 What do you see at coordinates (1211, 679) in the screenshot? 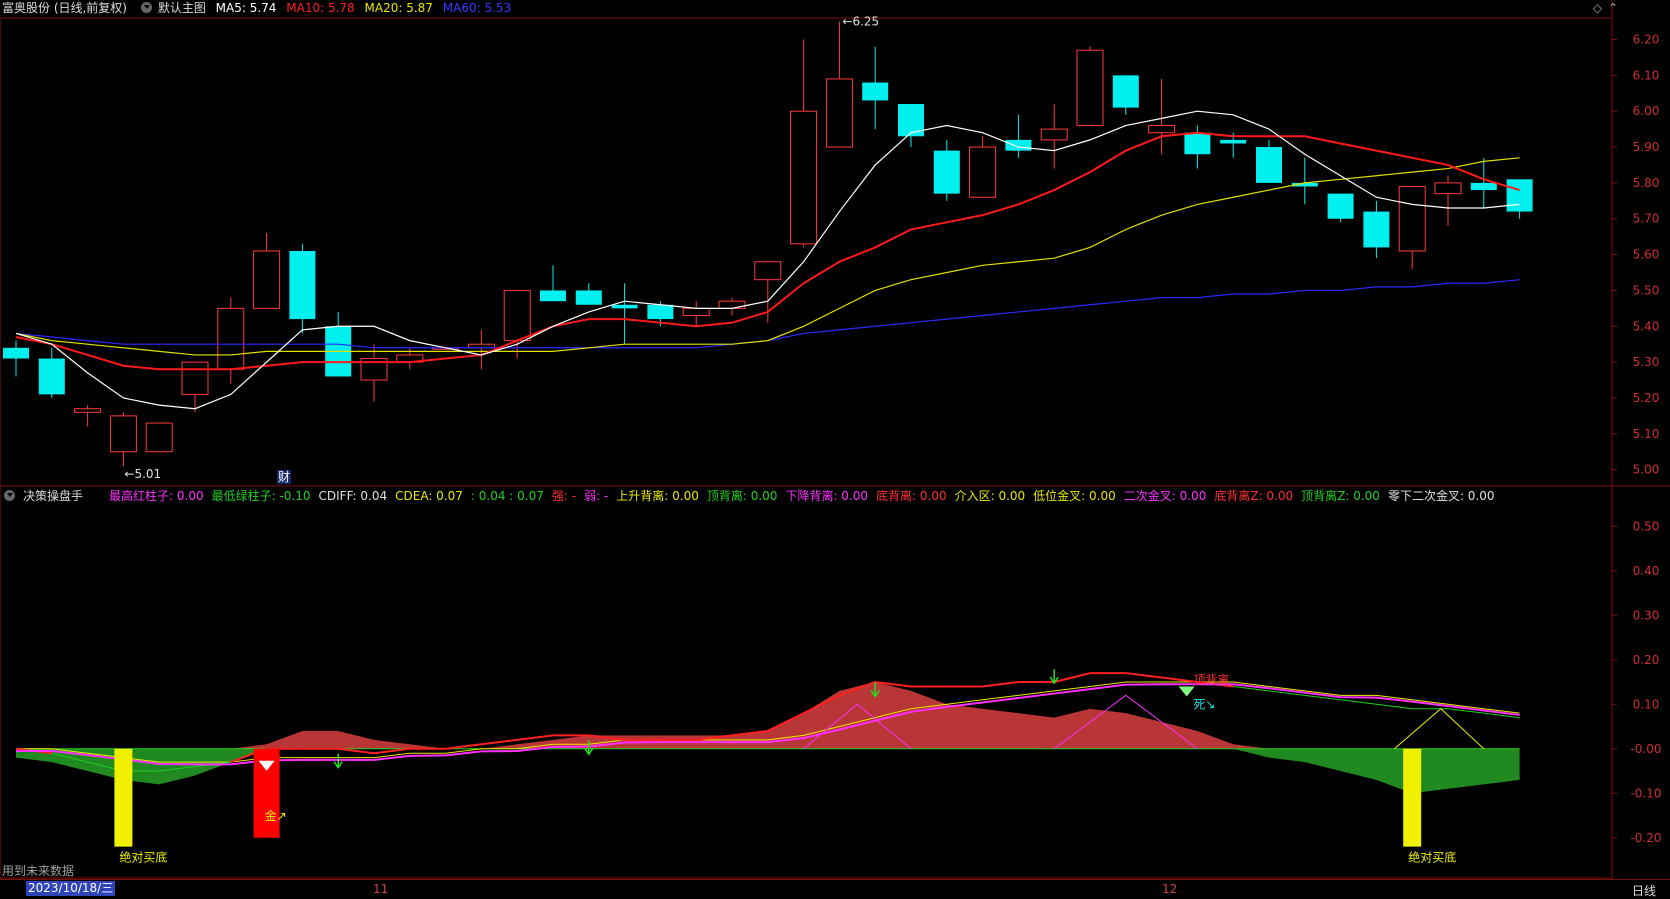
I see `top-divergence-label: 顶背离` at bounding box center [1211, 679].